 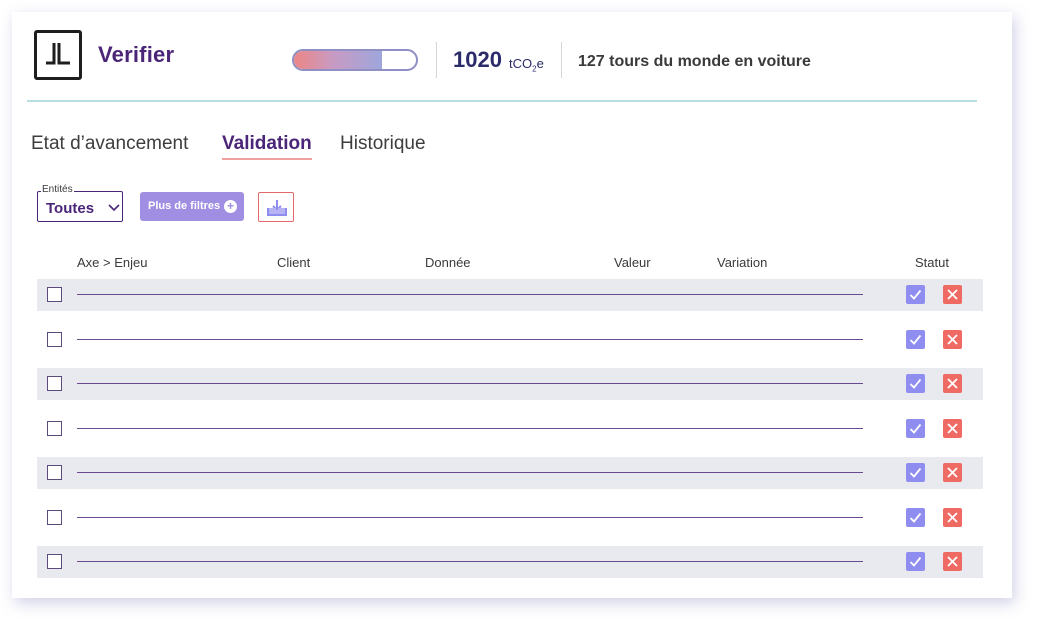 I want to click on more-filters-button: Plus de filtres +, so click(x=192, y=206).